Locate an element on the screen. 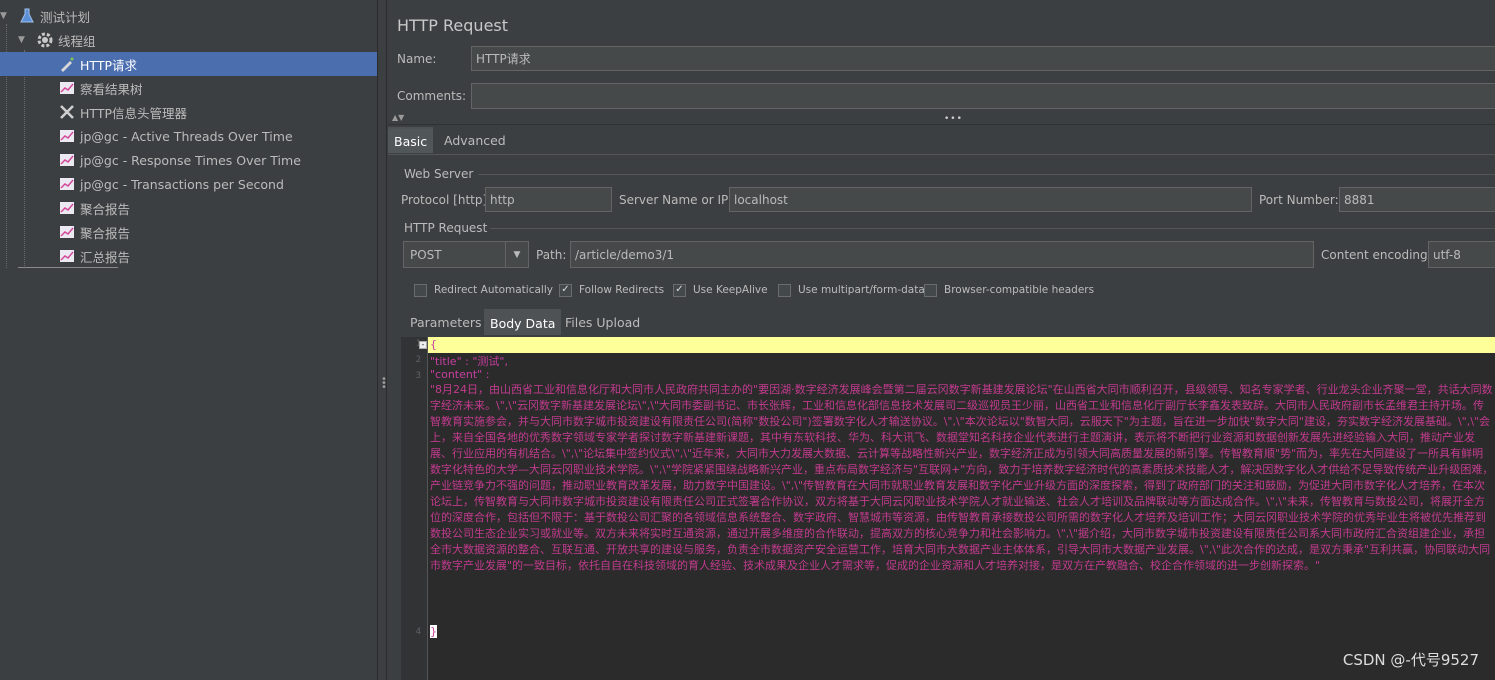  comments-field is located at coordinates (983, 96).